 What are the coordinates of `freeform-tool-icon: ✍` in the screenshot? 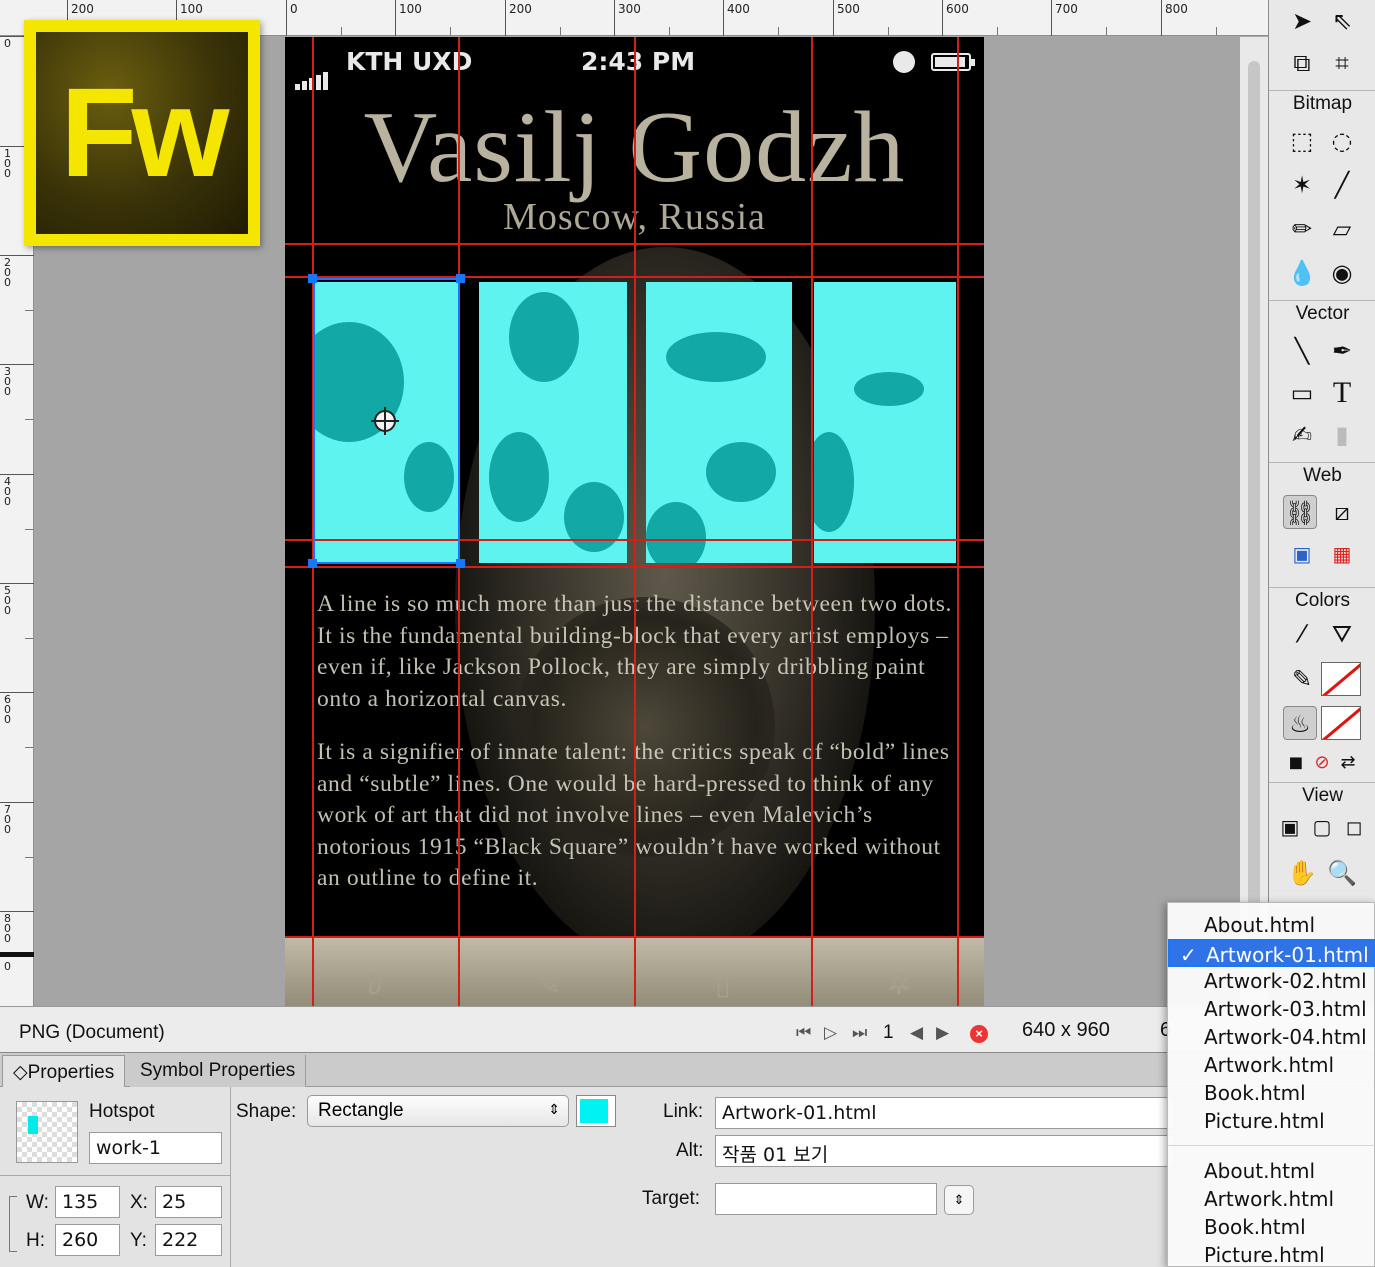 It's located at (1302, 435).